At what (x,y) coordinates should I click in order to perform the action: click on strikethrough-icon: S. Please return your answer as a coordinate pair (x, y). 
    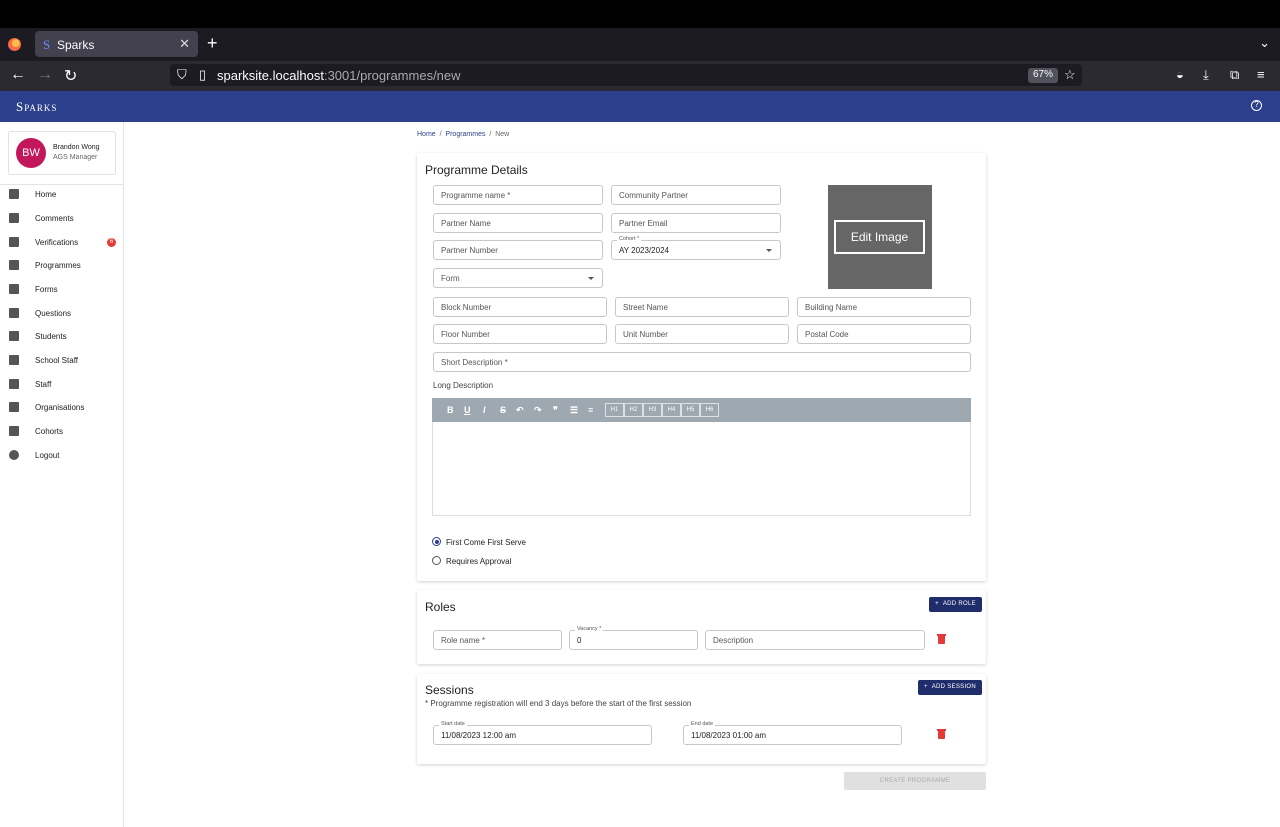
    Looking at the image, I should click on (503, 410).